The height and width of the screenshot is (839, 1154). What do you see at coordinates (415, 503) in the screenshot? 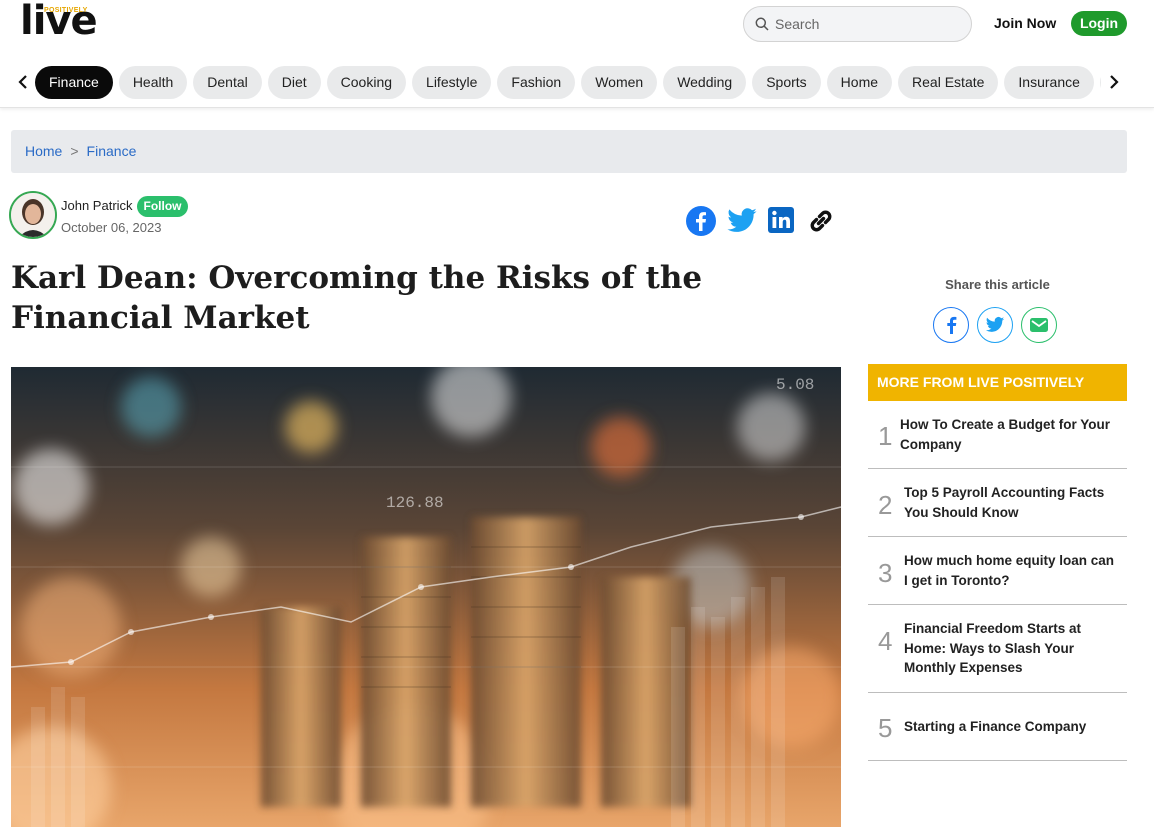
I see `hero-price-text: 126.88` at bounding box center [415, 503].